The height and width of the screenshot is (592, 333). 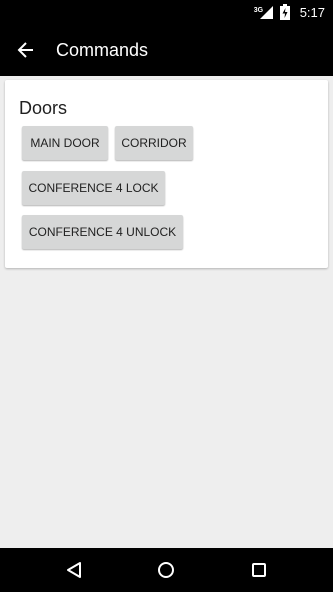 I want to click on card-title: Doors, so click(x=43, y=108).